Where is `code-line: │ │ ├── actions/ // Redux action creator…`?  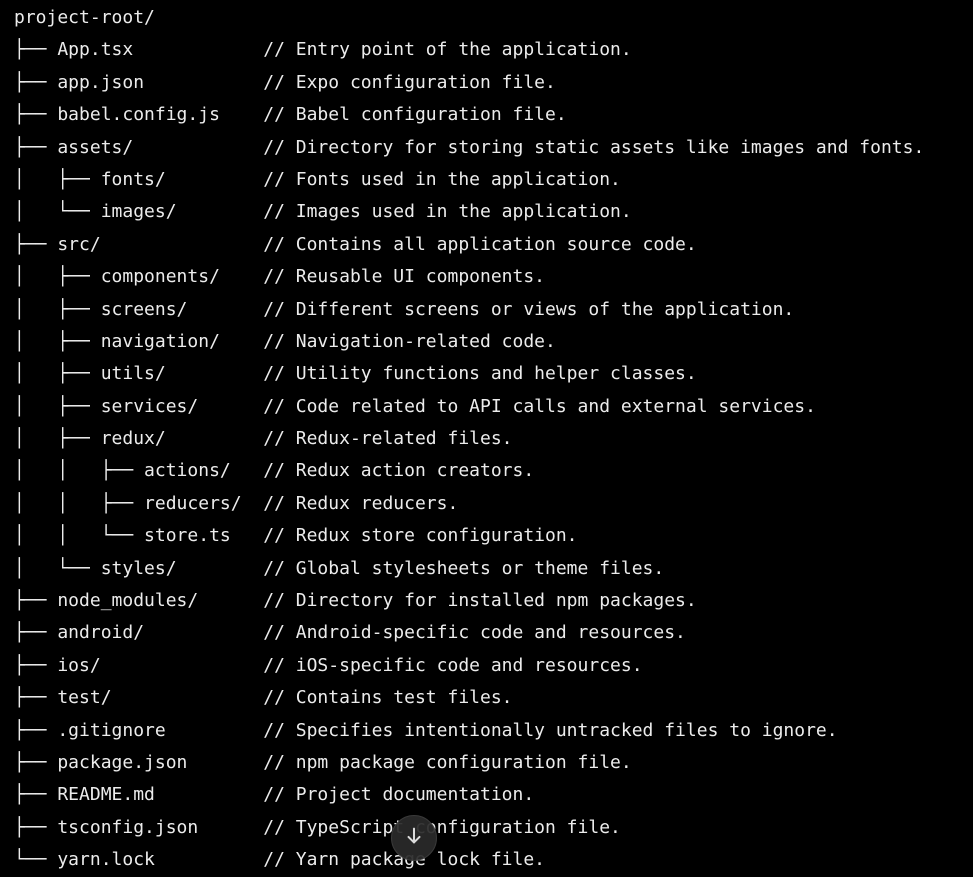 code-line: │ │ ├── actions/ // Redux action creator… is located at coordinates (274, 471).